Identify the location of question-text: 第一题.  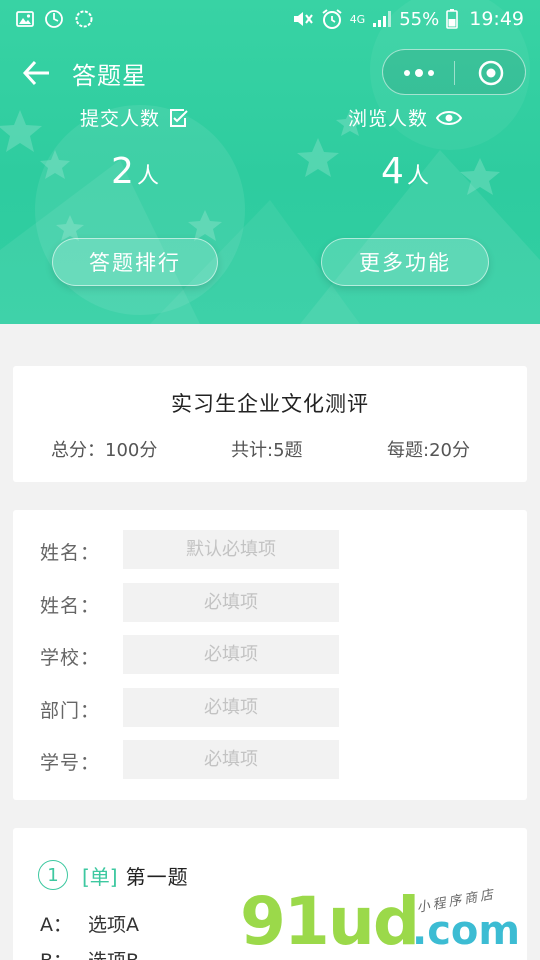
(157, 876).